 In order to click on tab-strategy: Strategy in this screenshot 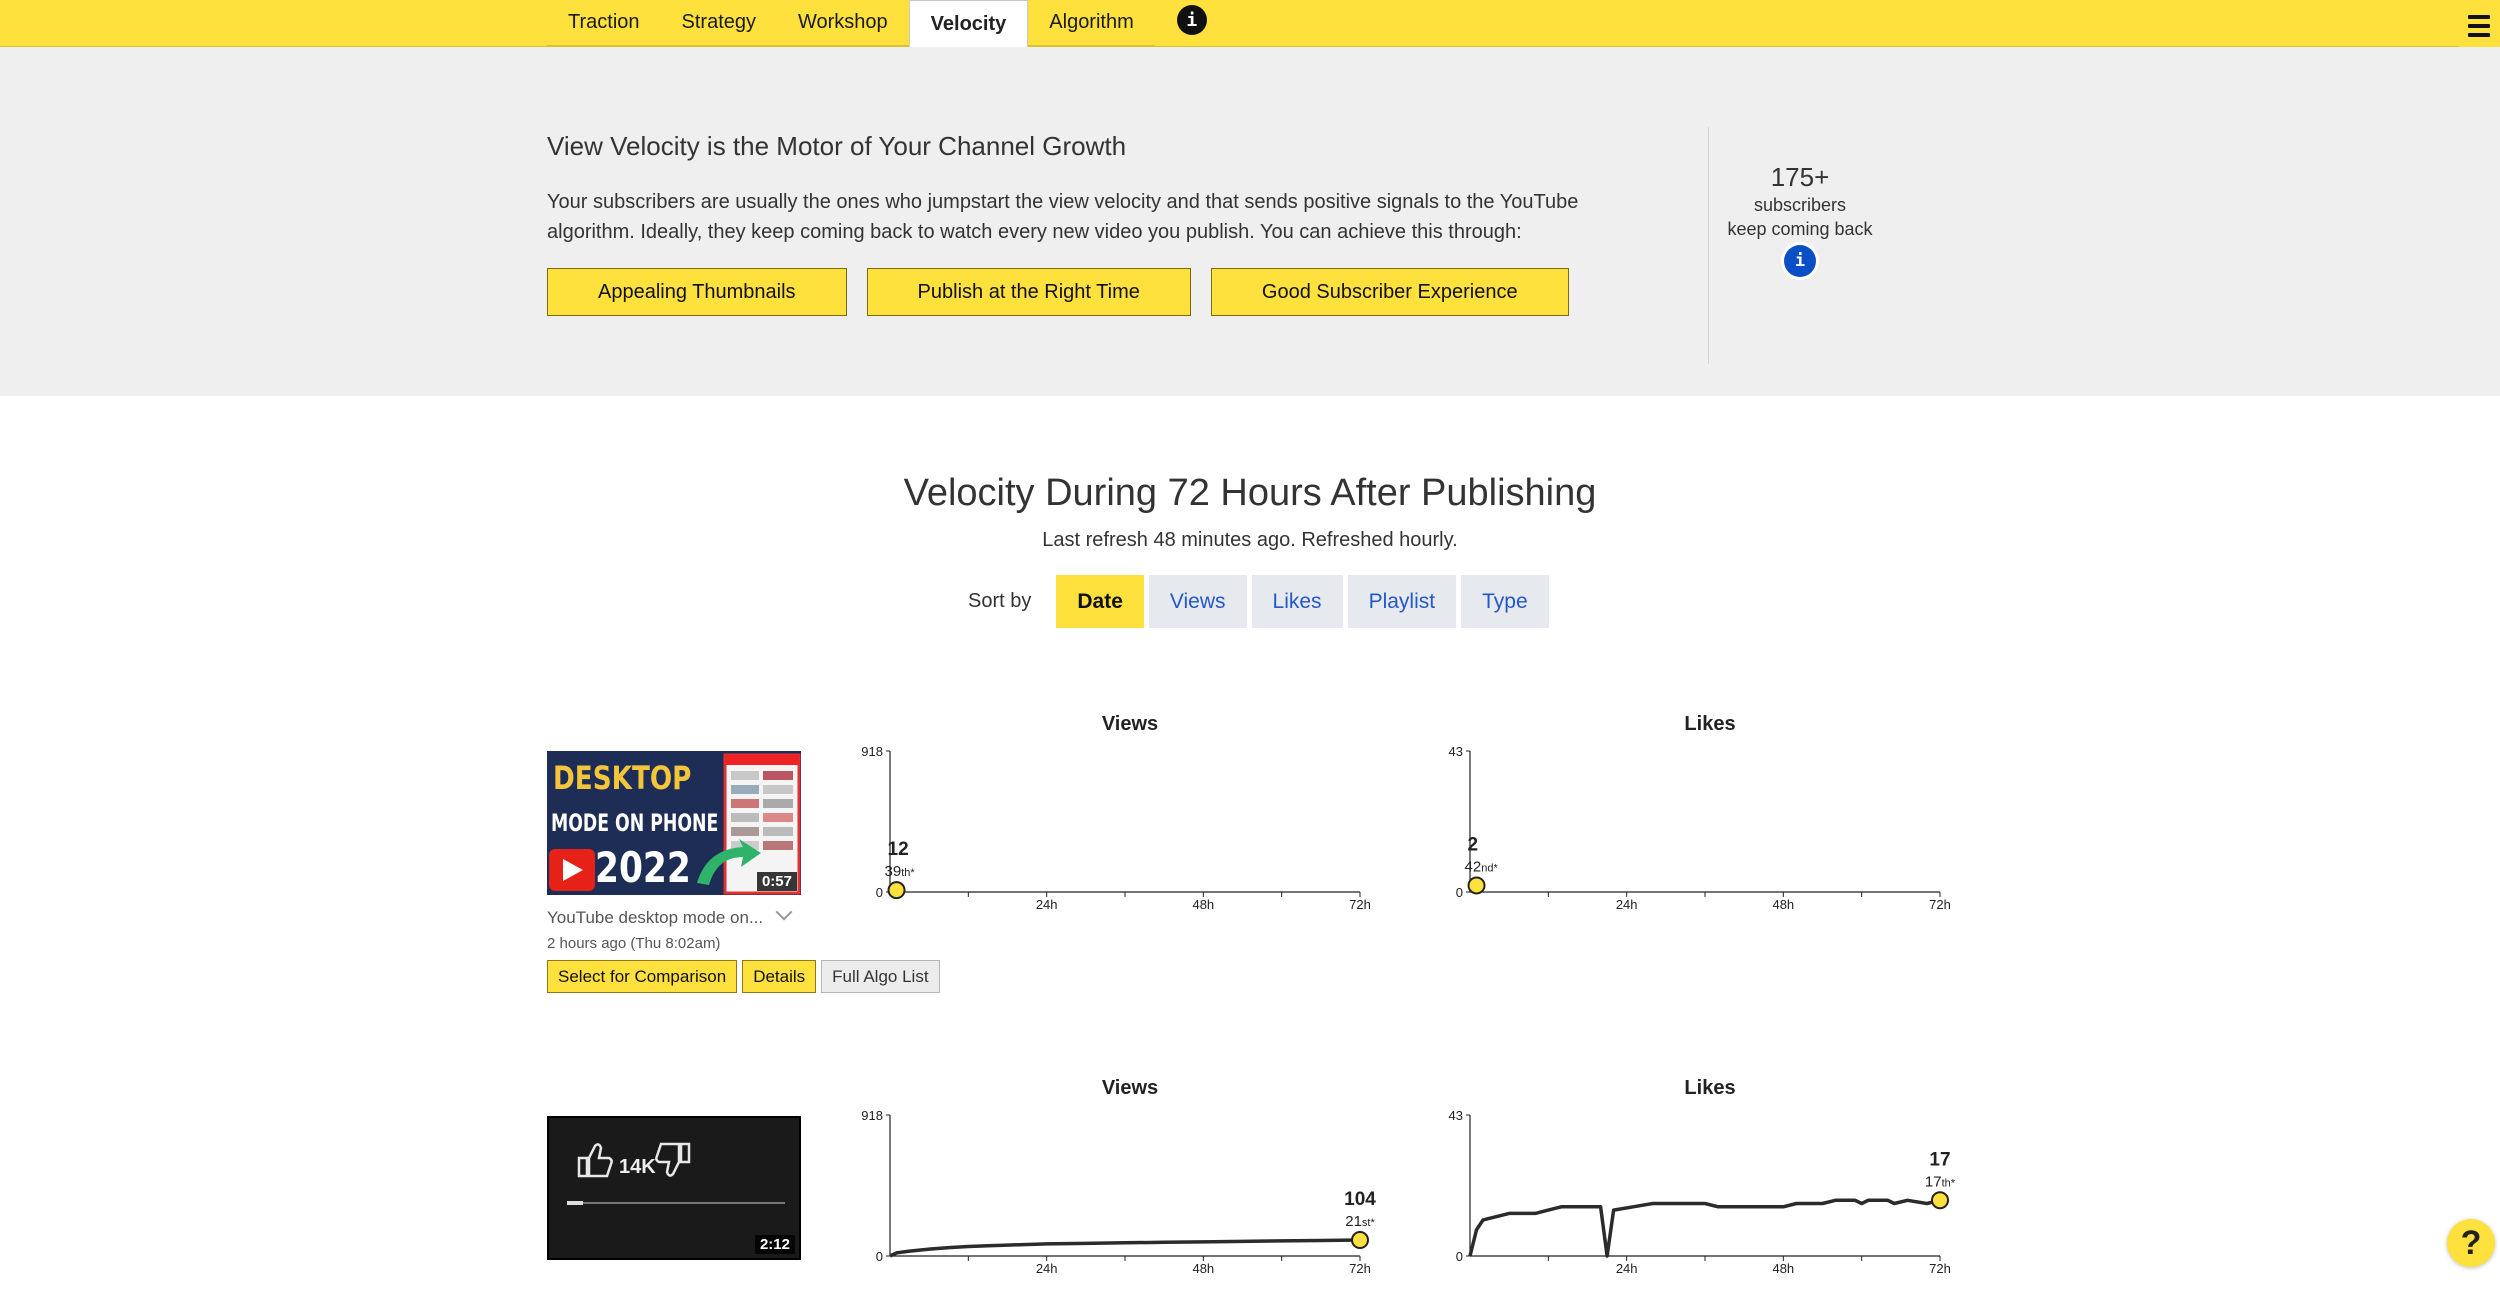, I will do `click(718, 23)`.